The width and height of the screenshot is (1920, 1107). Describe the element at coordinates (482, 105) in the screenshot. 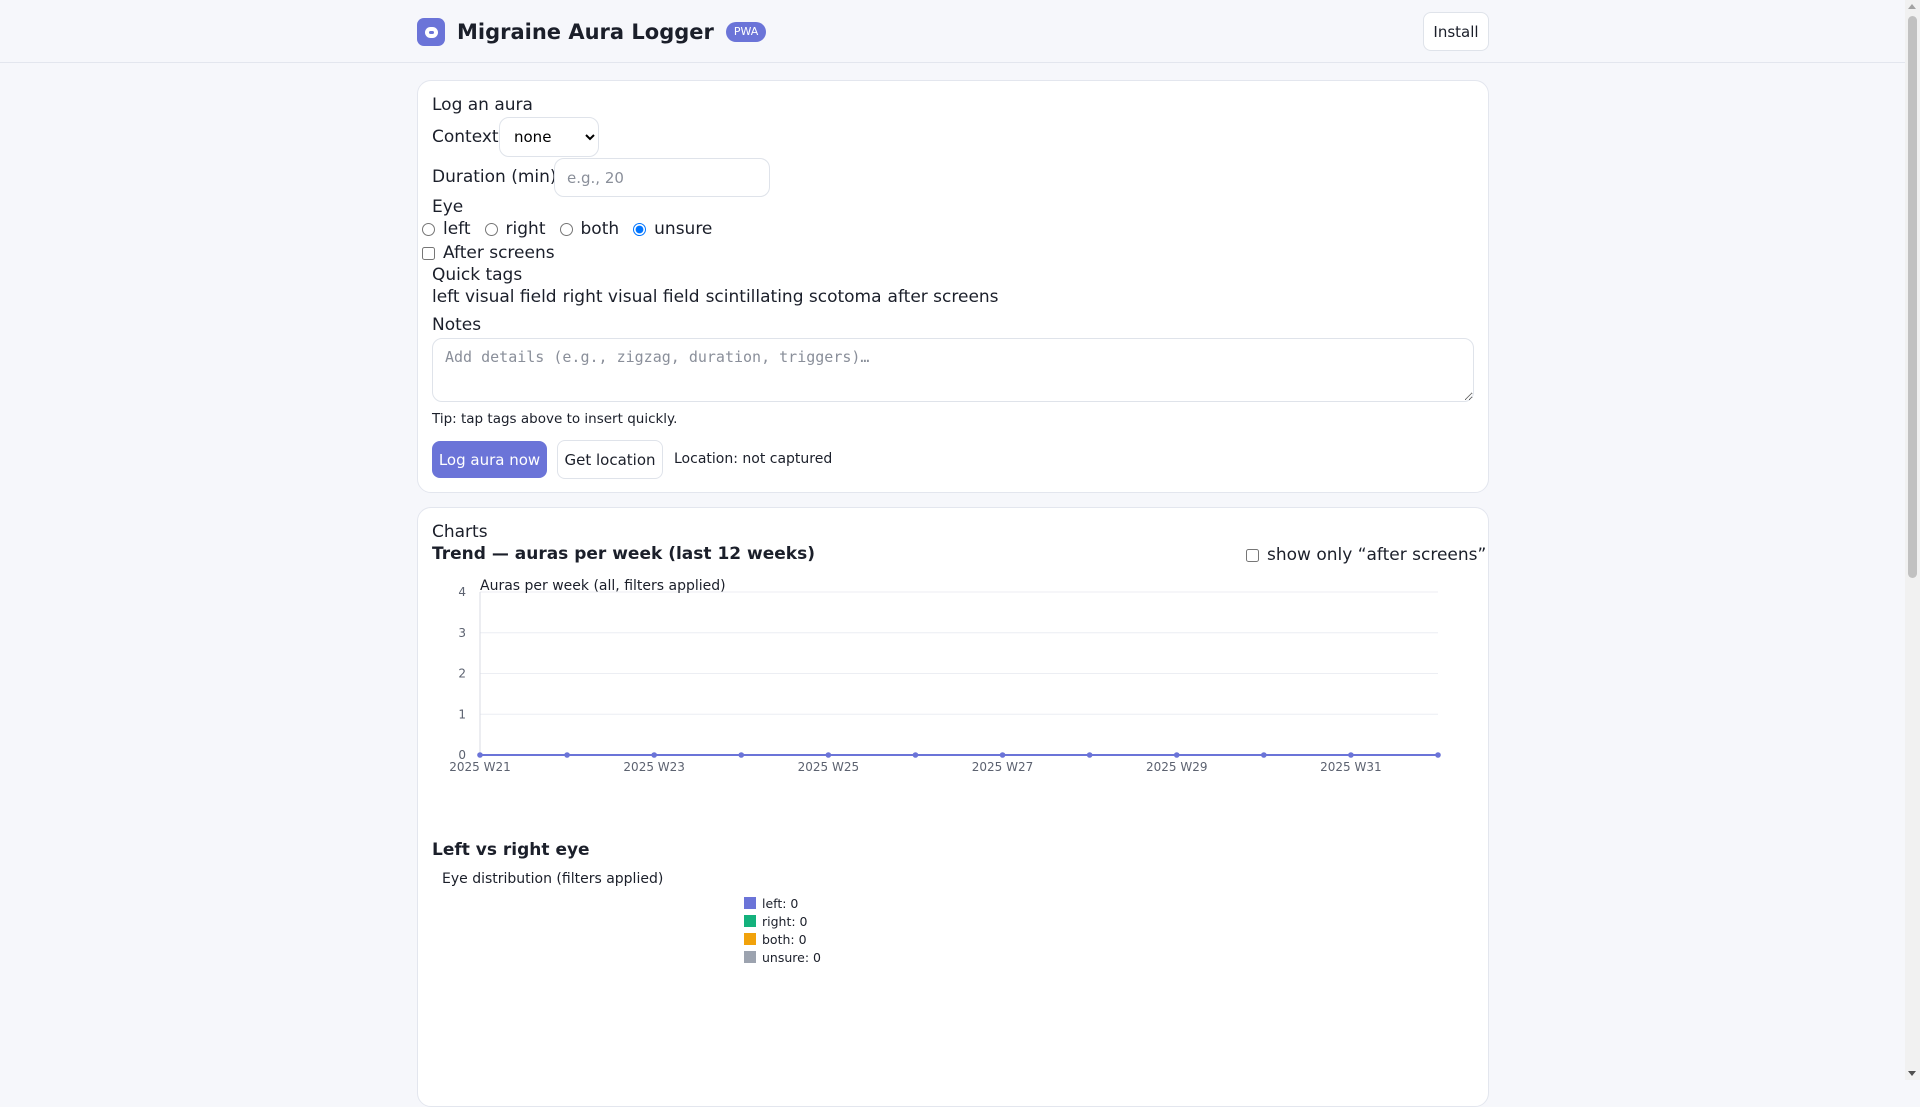

I see `log-card-heading: Log an aura` at that location.